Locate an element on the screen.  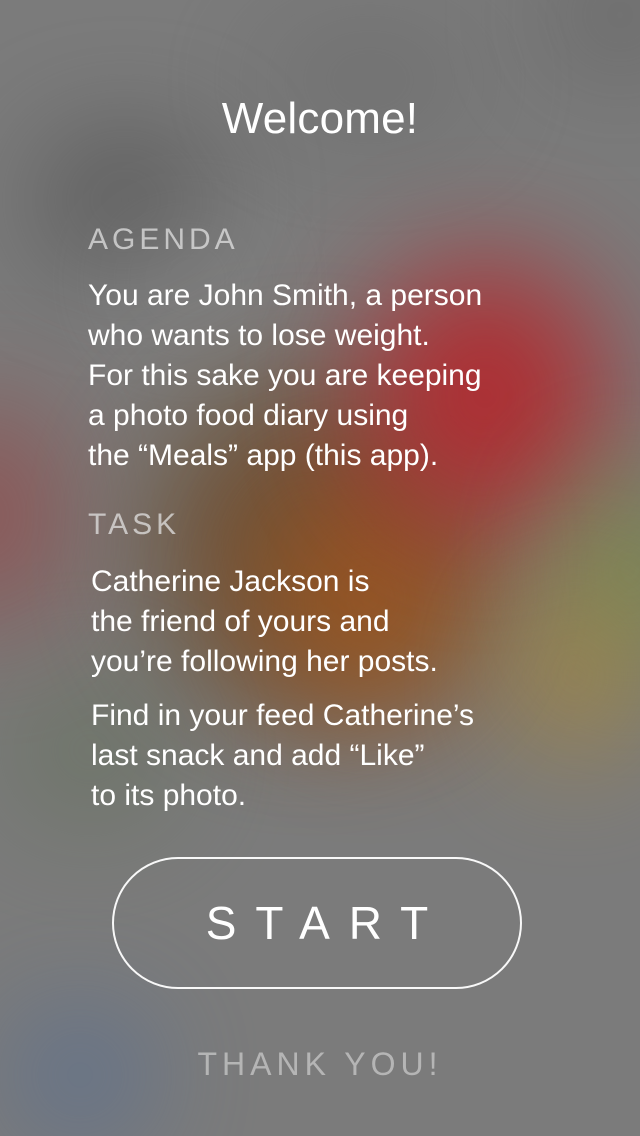
page-title: Welcome! is located at coordinates (320, 118).